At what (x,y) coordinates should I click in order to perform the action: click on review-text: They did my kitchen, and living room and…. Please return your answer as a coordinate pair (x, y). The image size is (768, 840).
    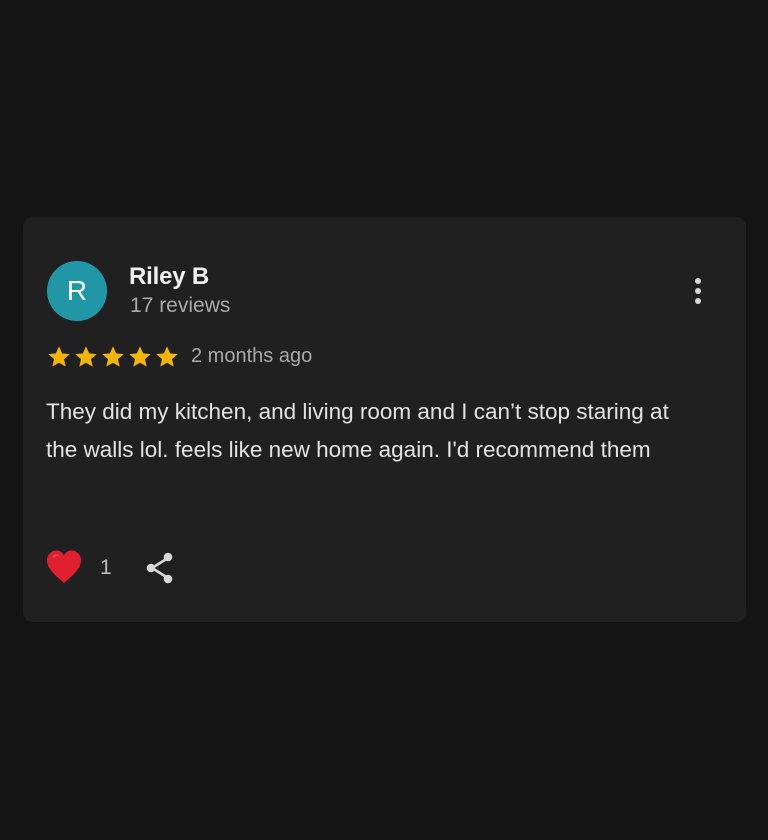
    Looking at the image, I should click on (357, 430).